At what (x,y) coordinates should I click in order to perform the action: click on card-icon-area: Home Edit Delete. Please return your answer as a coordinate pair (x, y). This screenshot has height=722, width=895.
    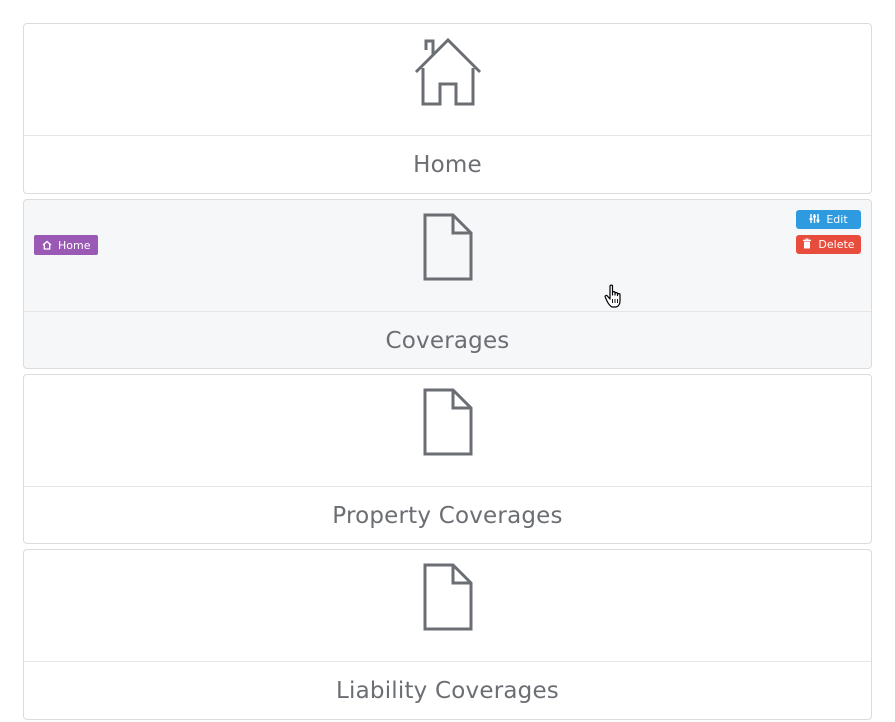
    Looking at the image, I should click on (447, 256).